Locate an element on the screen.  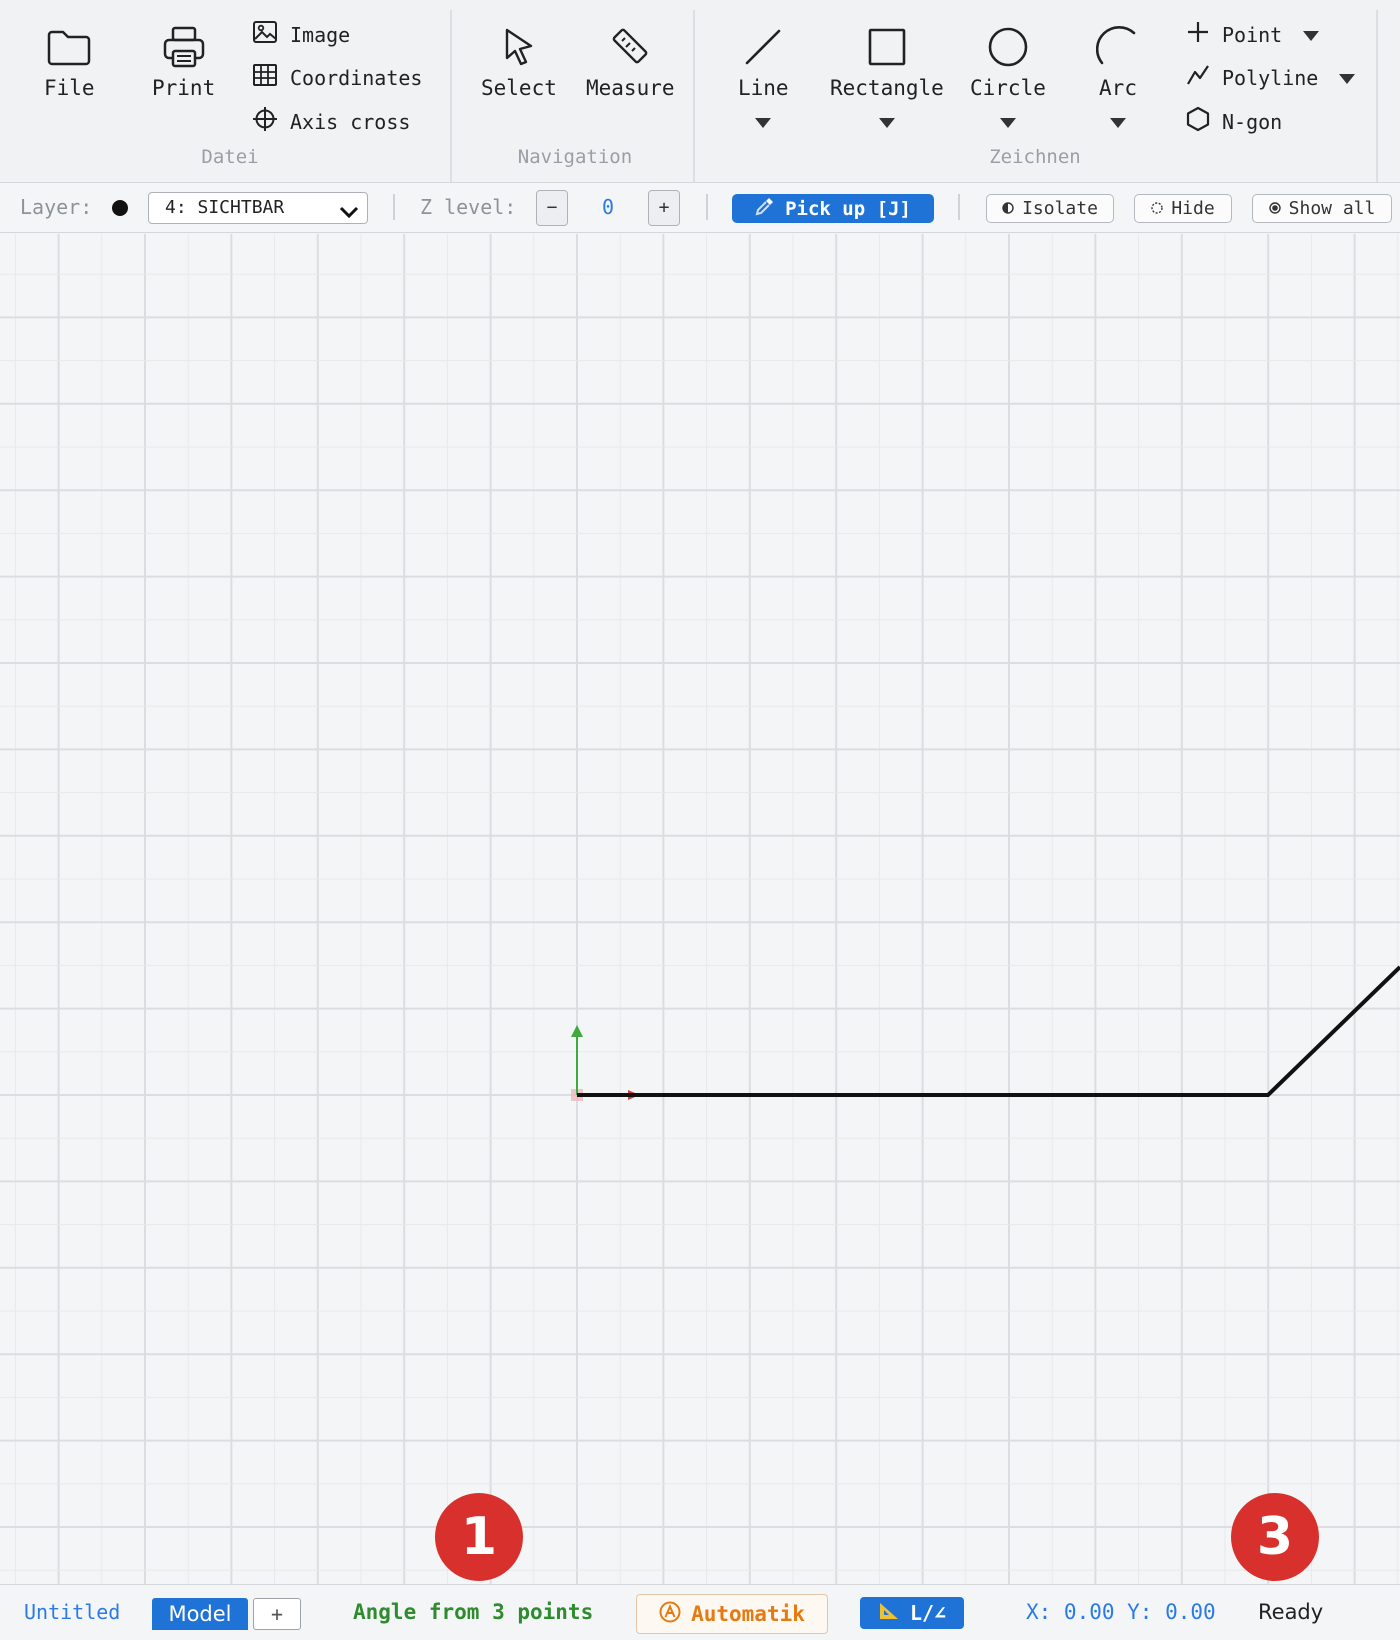
polyline-icon is located at coordinates (1198, 77).